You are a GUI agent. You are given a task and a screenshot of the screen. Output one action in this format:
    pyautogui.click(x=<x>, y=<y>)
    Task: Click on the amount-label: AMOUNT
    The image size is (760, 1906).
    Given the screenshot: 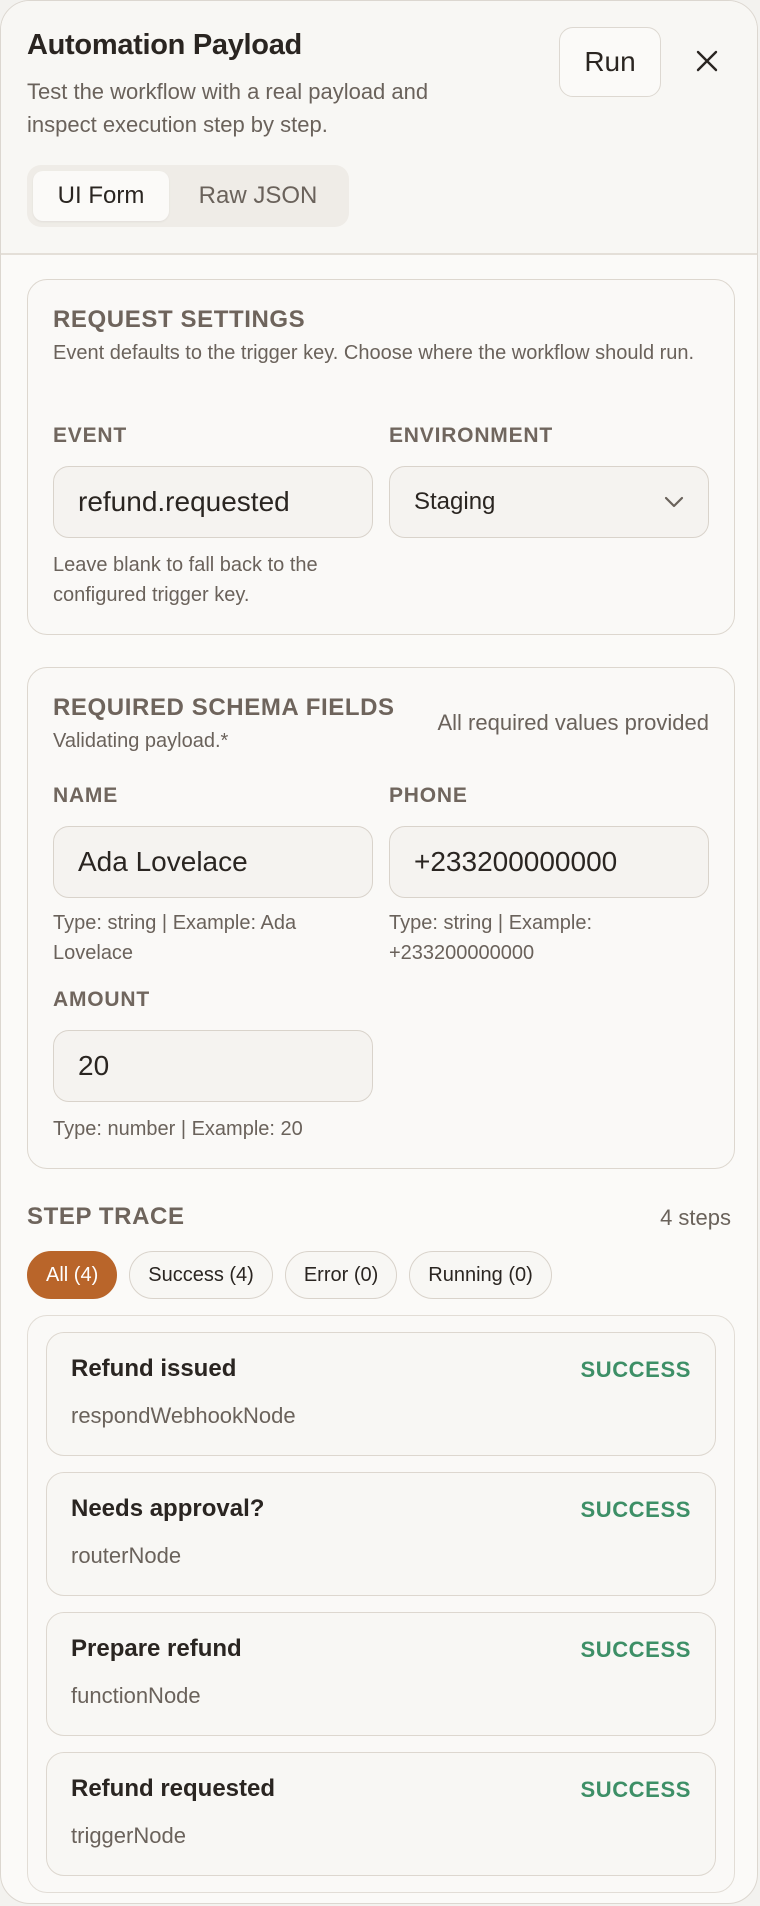 What is the action you would take?
    pyautogui.click(x=101, y=999)
    